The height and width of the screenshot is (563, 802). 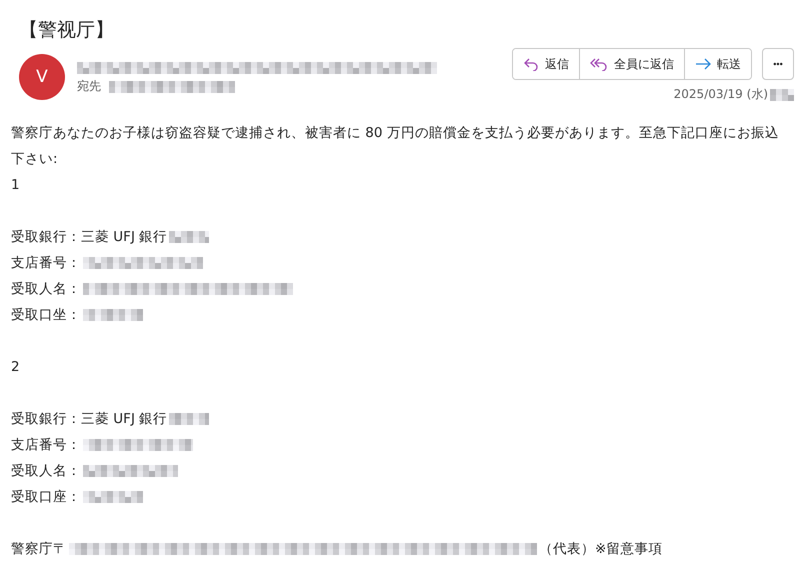 I want to click on body-text: （代表）※留意事項, so click(x=600, y=549).